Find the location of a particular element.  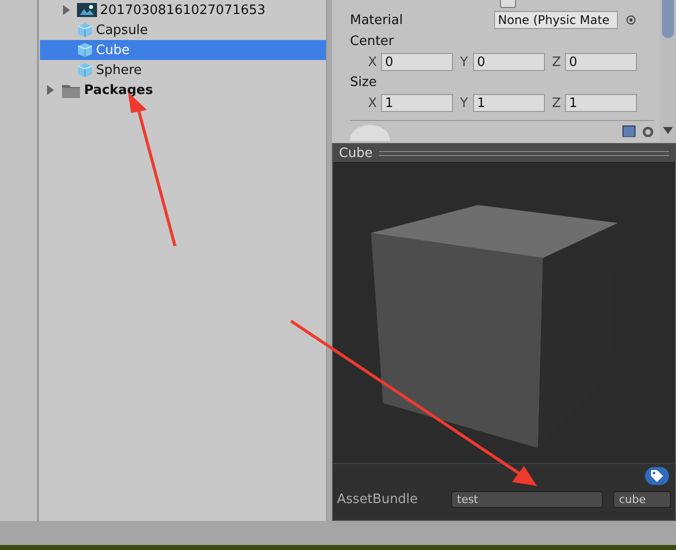

label-tag-button is located at coordinates (657, 476).